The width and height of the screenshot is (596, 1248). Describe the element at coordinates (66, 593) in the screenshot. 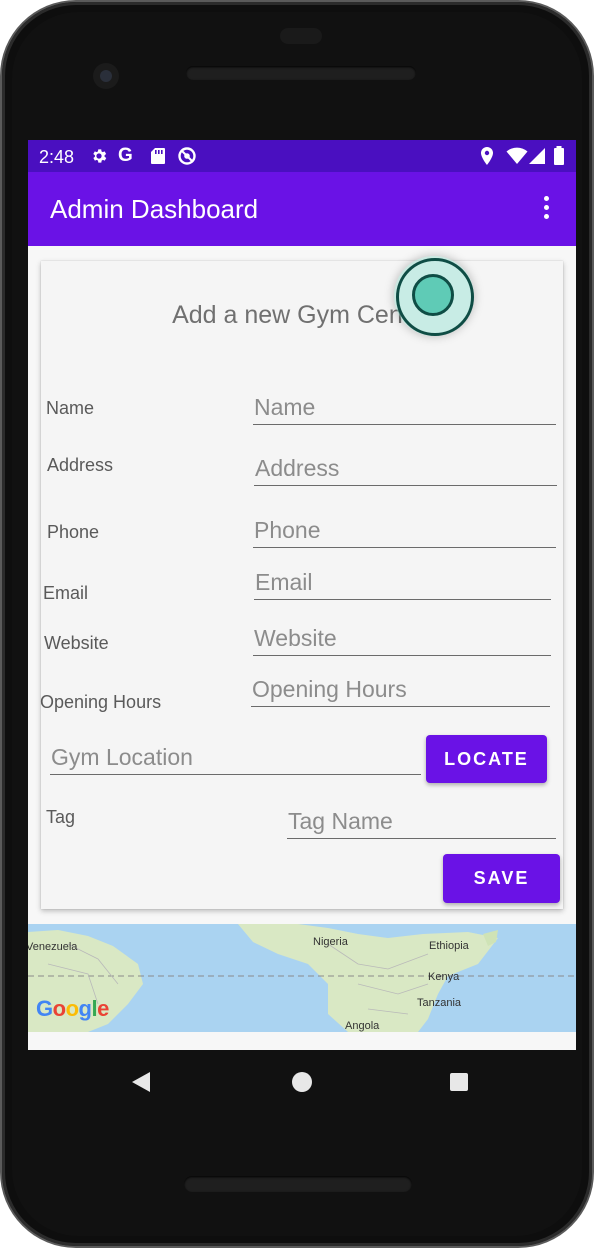

I see `email-label: Email` at that location.